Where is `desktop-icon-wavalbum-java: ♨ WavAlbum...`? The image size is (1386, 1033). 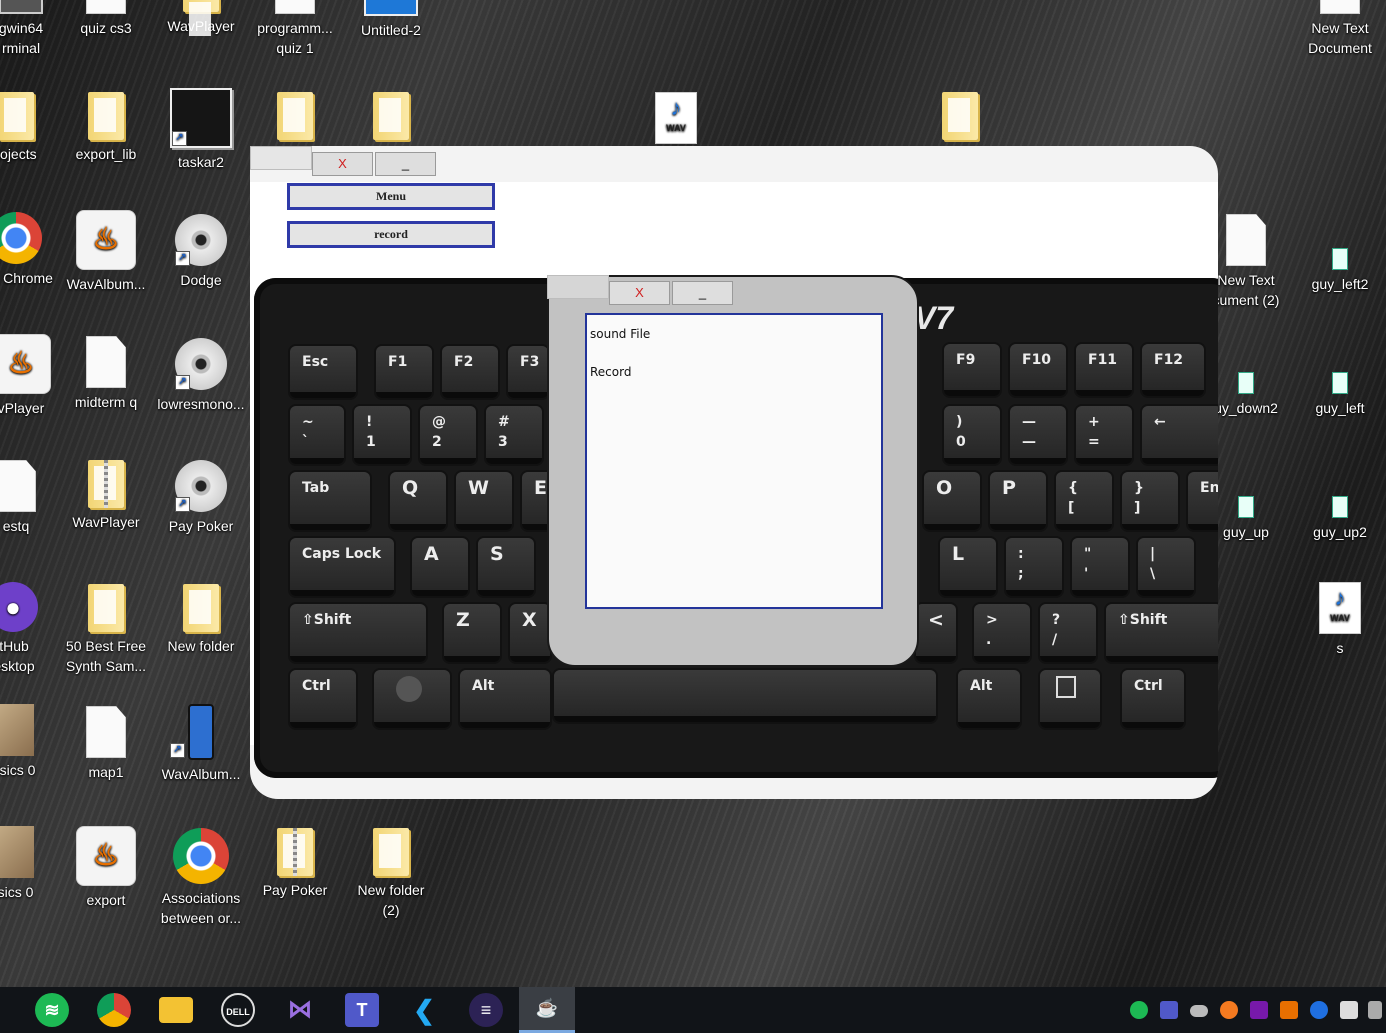
desktop-icon-wavalbum-java: ♨ WavAlbum... is located at coordinates (106, 252).